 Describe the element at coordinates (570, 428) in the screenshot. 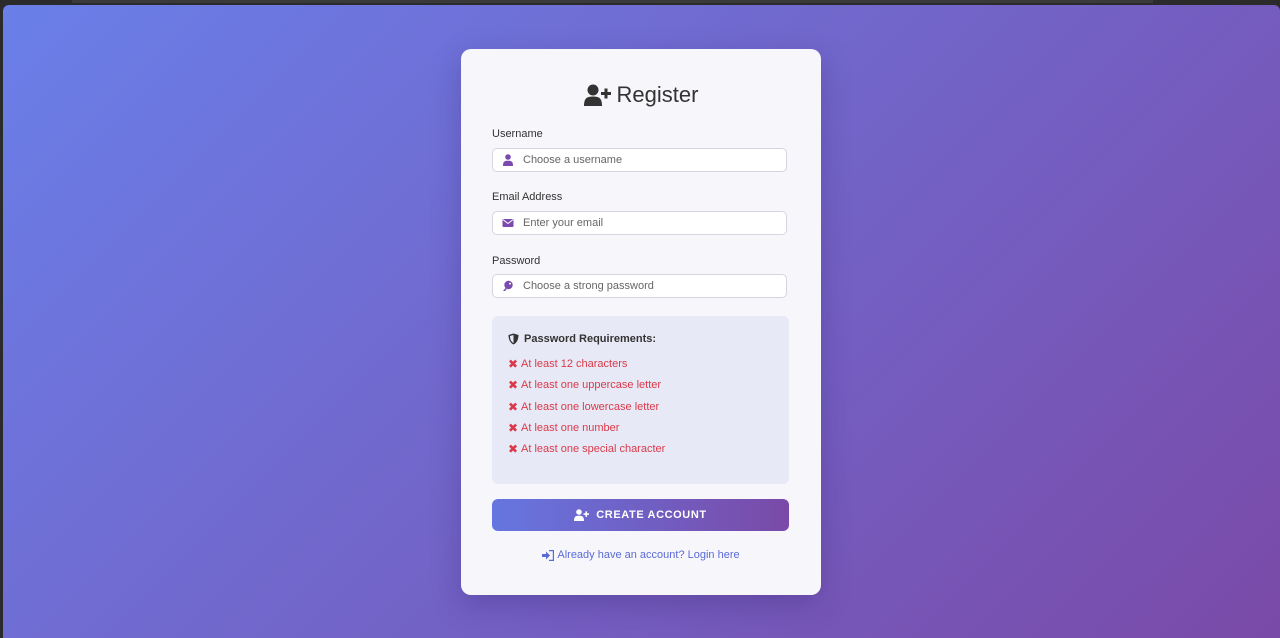

I see `requirement-text: At least one number` at that location.